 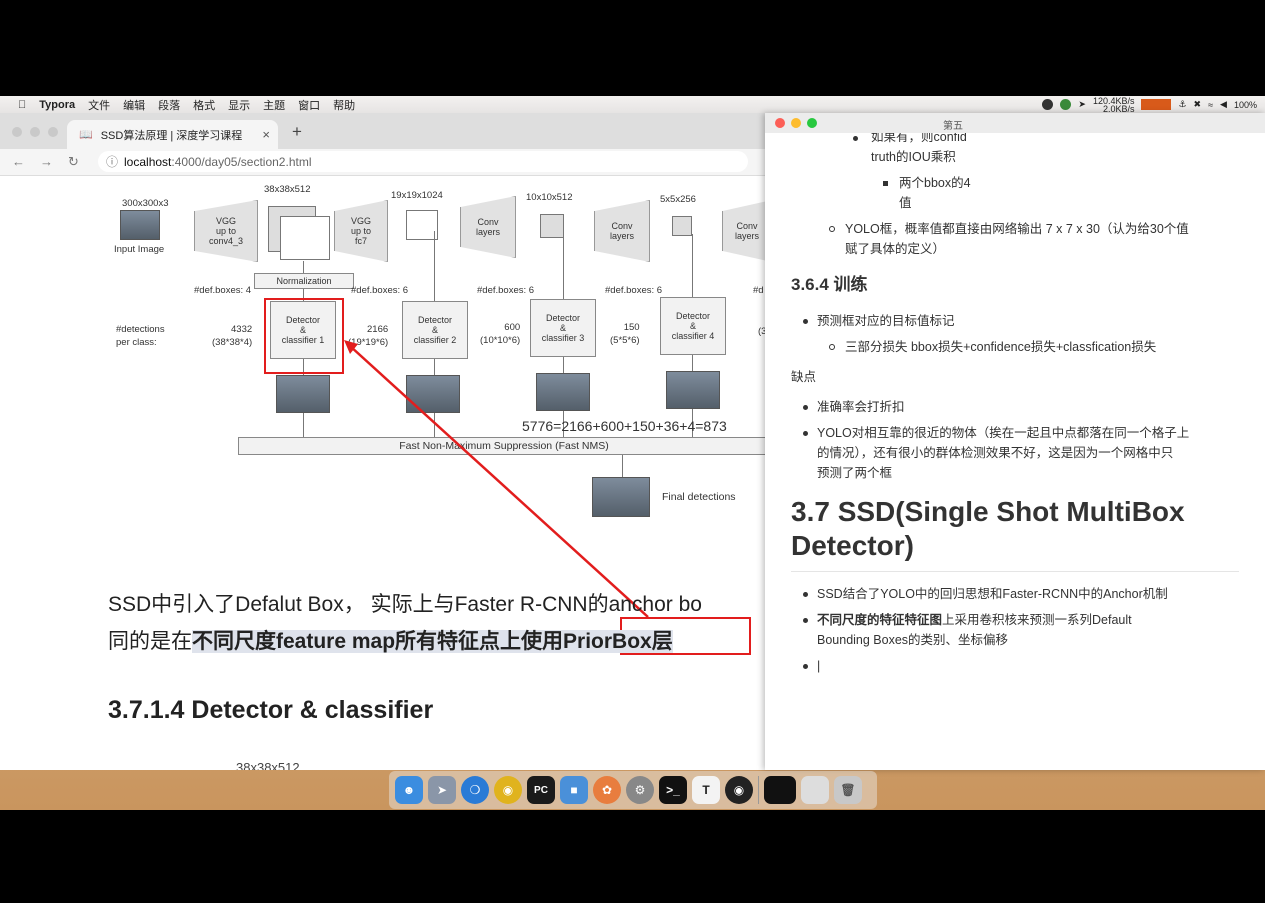 What do you see at coordinates (541, 790) in the screenshot?
I see `pycharm-icon: PC` at bounding box center [541, 790].